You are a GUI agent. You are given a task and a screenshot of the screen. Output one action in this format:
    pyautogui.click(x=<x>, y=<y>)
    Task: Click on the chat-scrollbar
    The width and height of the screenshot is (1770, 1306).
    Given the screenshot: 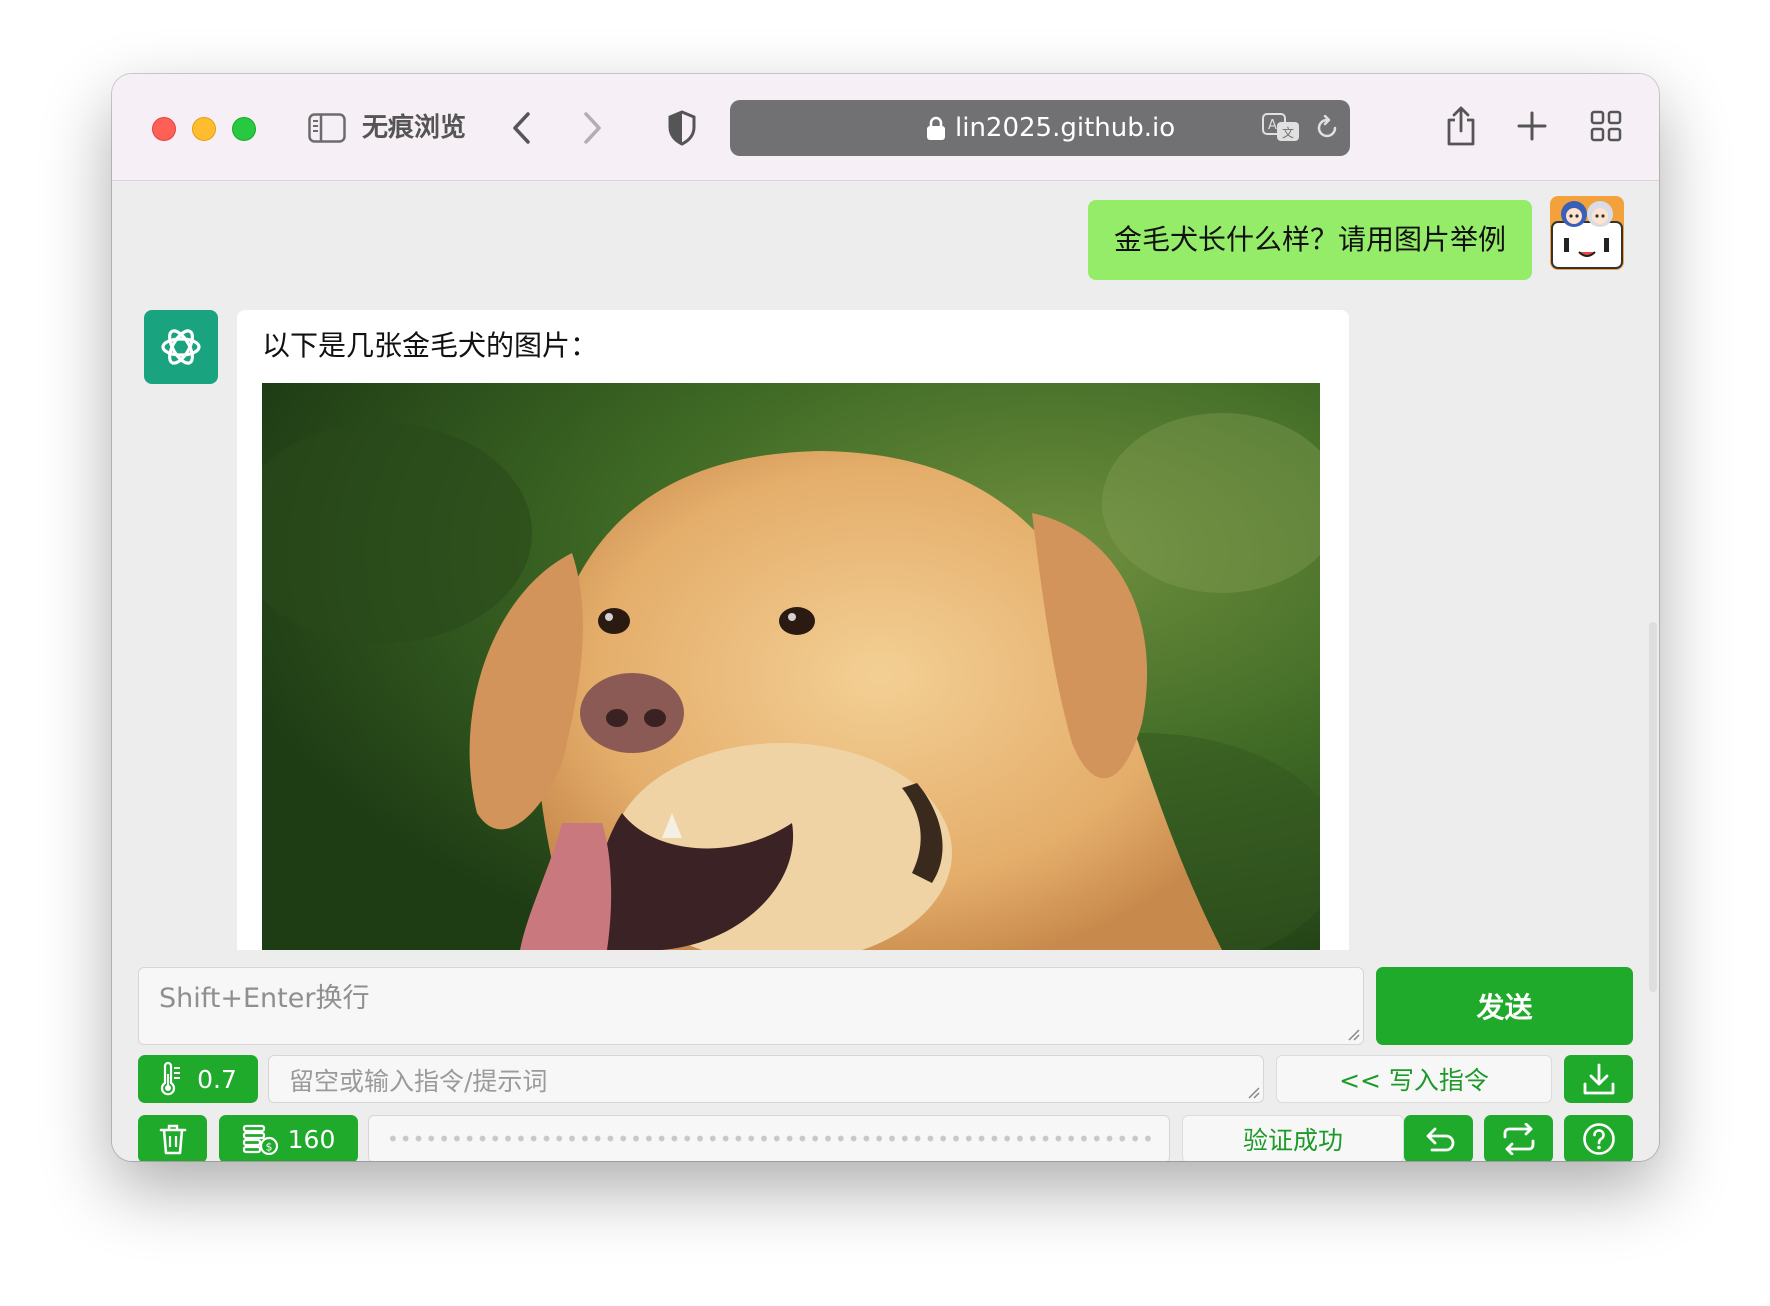 What is the action you would take?
    pyautogui.click(x=1653, y=807)
    